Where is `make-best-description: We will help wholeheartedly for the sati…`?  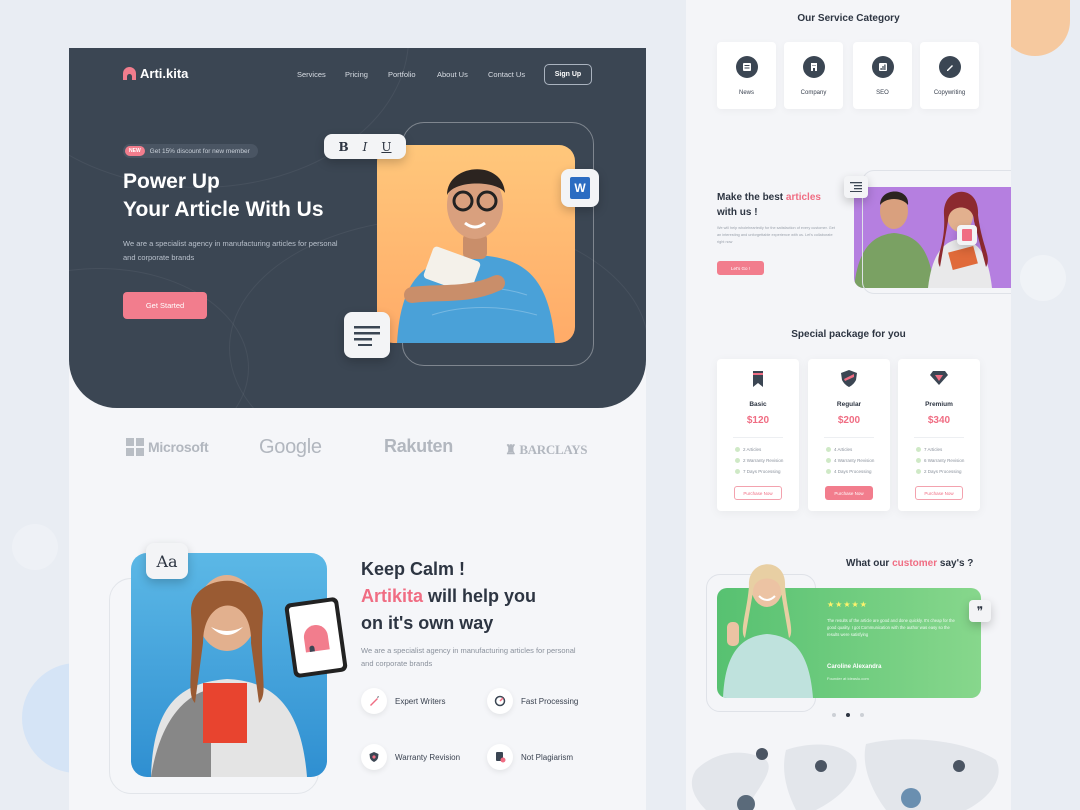 make-best-description: We will help wholeheartedly for the sati… is located at coordinates (776, 235).